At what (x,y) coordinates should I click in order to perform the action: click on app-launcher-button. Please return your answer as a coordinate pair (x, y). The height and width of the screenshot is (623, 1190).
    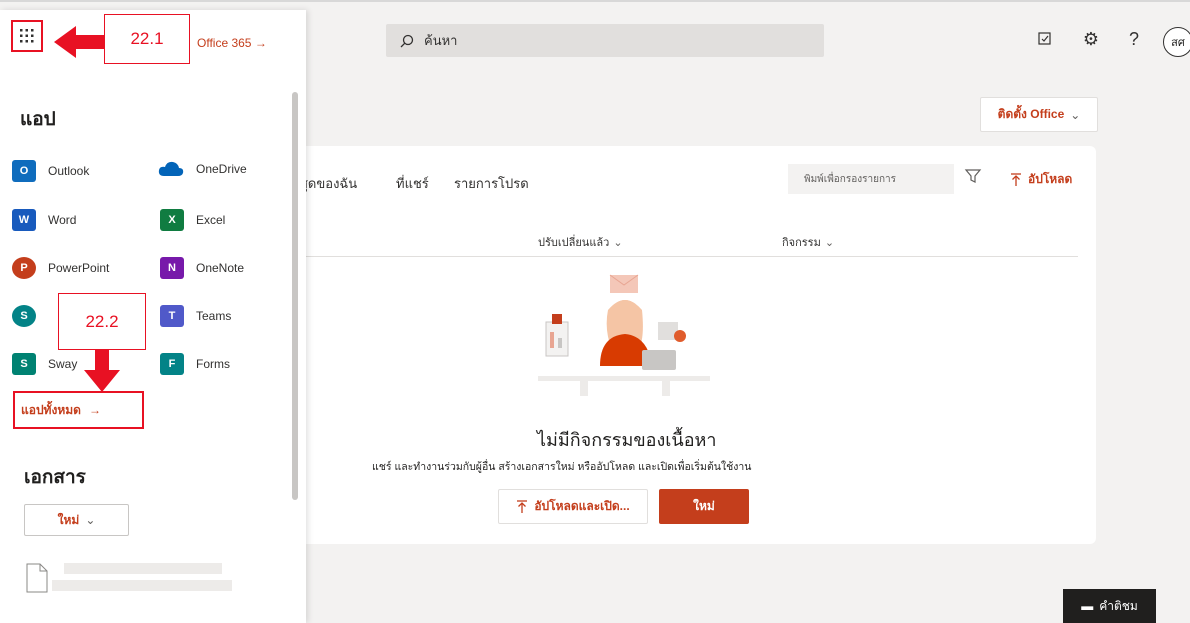
    Looking at the image, I should click on (27, 36).